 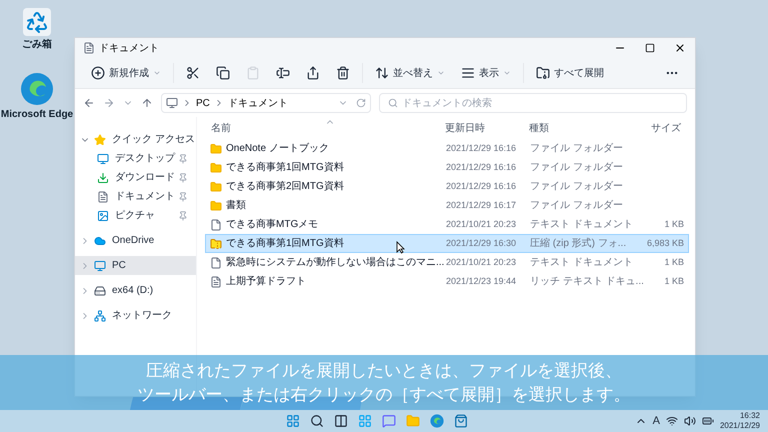 I want to click on file-row: 緊急時にシステムが動作しない場合はこのマニ... 2021/10/21 20:23 テキスト ドキュメント 1 KB, so click(x=447, y=262).